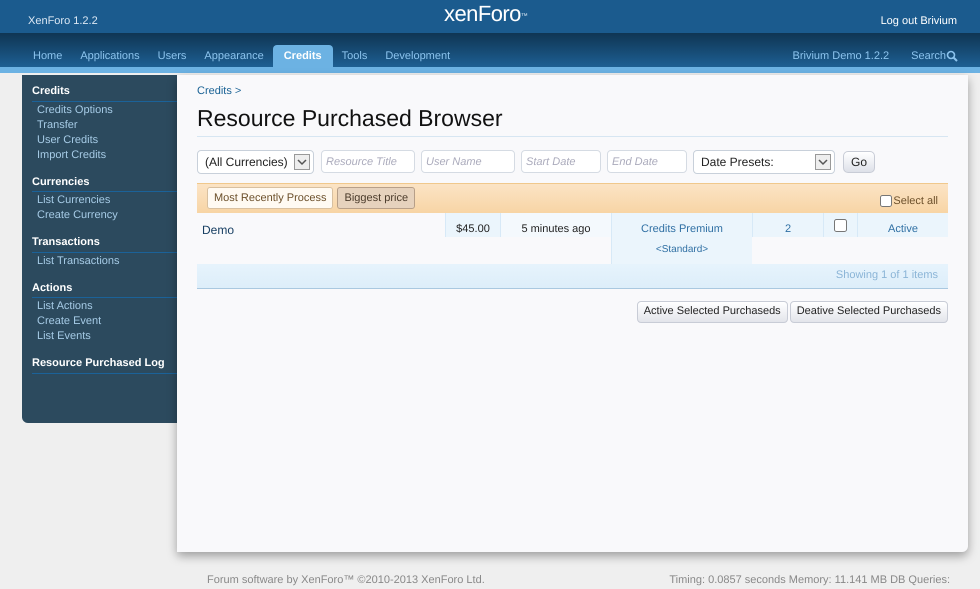 The width and height of the screenshot is (980, 589). I want to click on nav-tab: Applications, so click(110, 56).